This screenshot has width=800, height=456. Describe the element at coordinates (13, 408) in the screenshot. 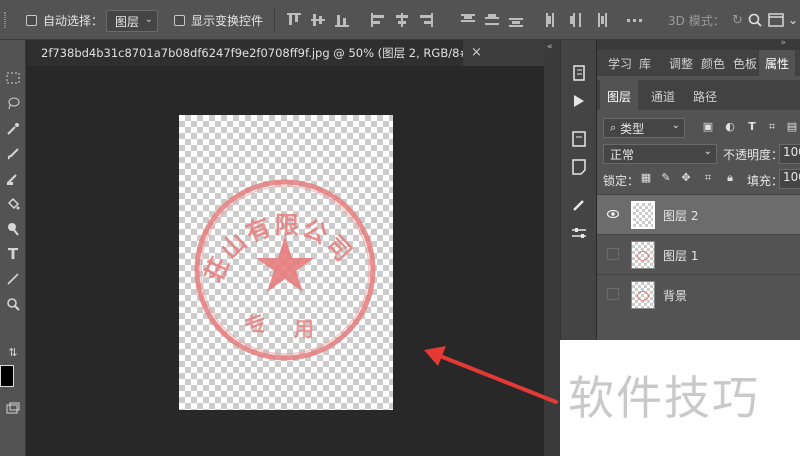

I see `screen-mode-icon` at that location.